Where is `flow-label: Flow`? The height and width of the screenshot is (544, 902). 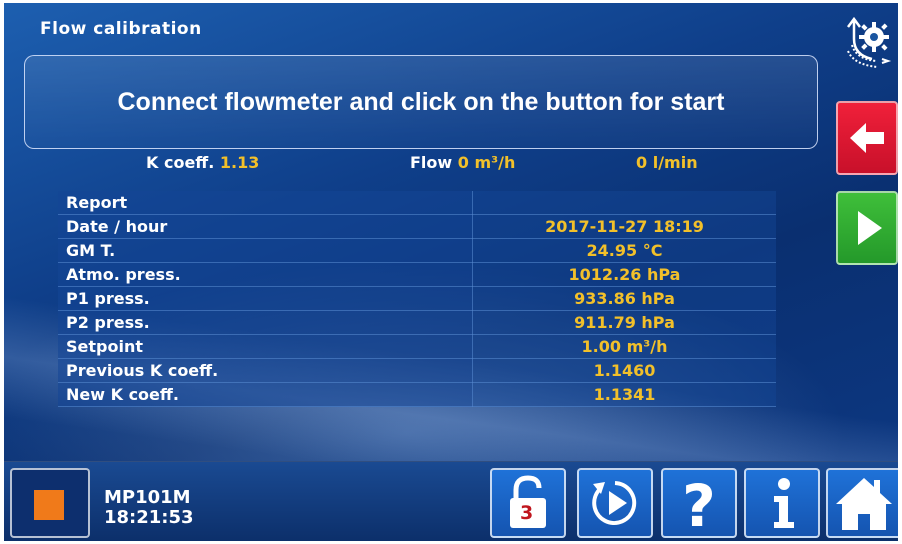 flow-label: Flow is located at coordinates (431, 162).